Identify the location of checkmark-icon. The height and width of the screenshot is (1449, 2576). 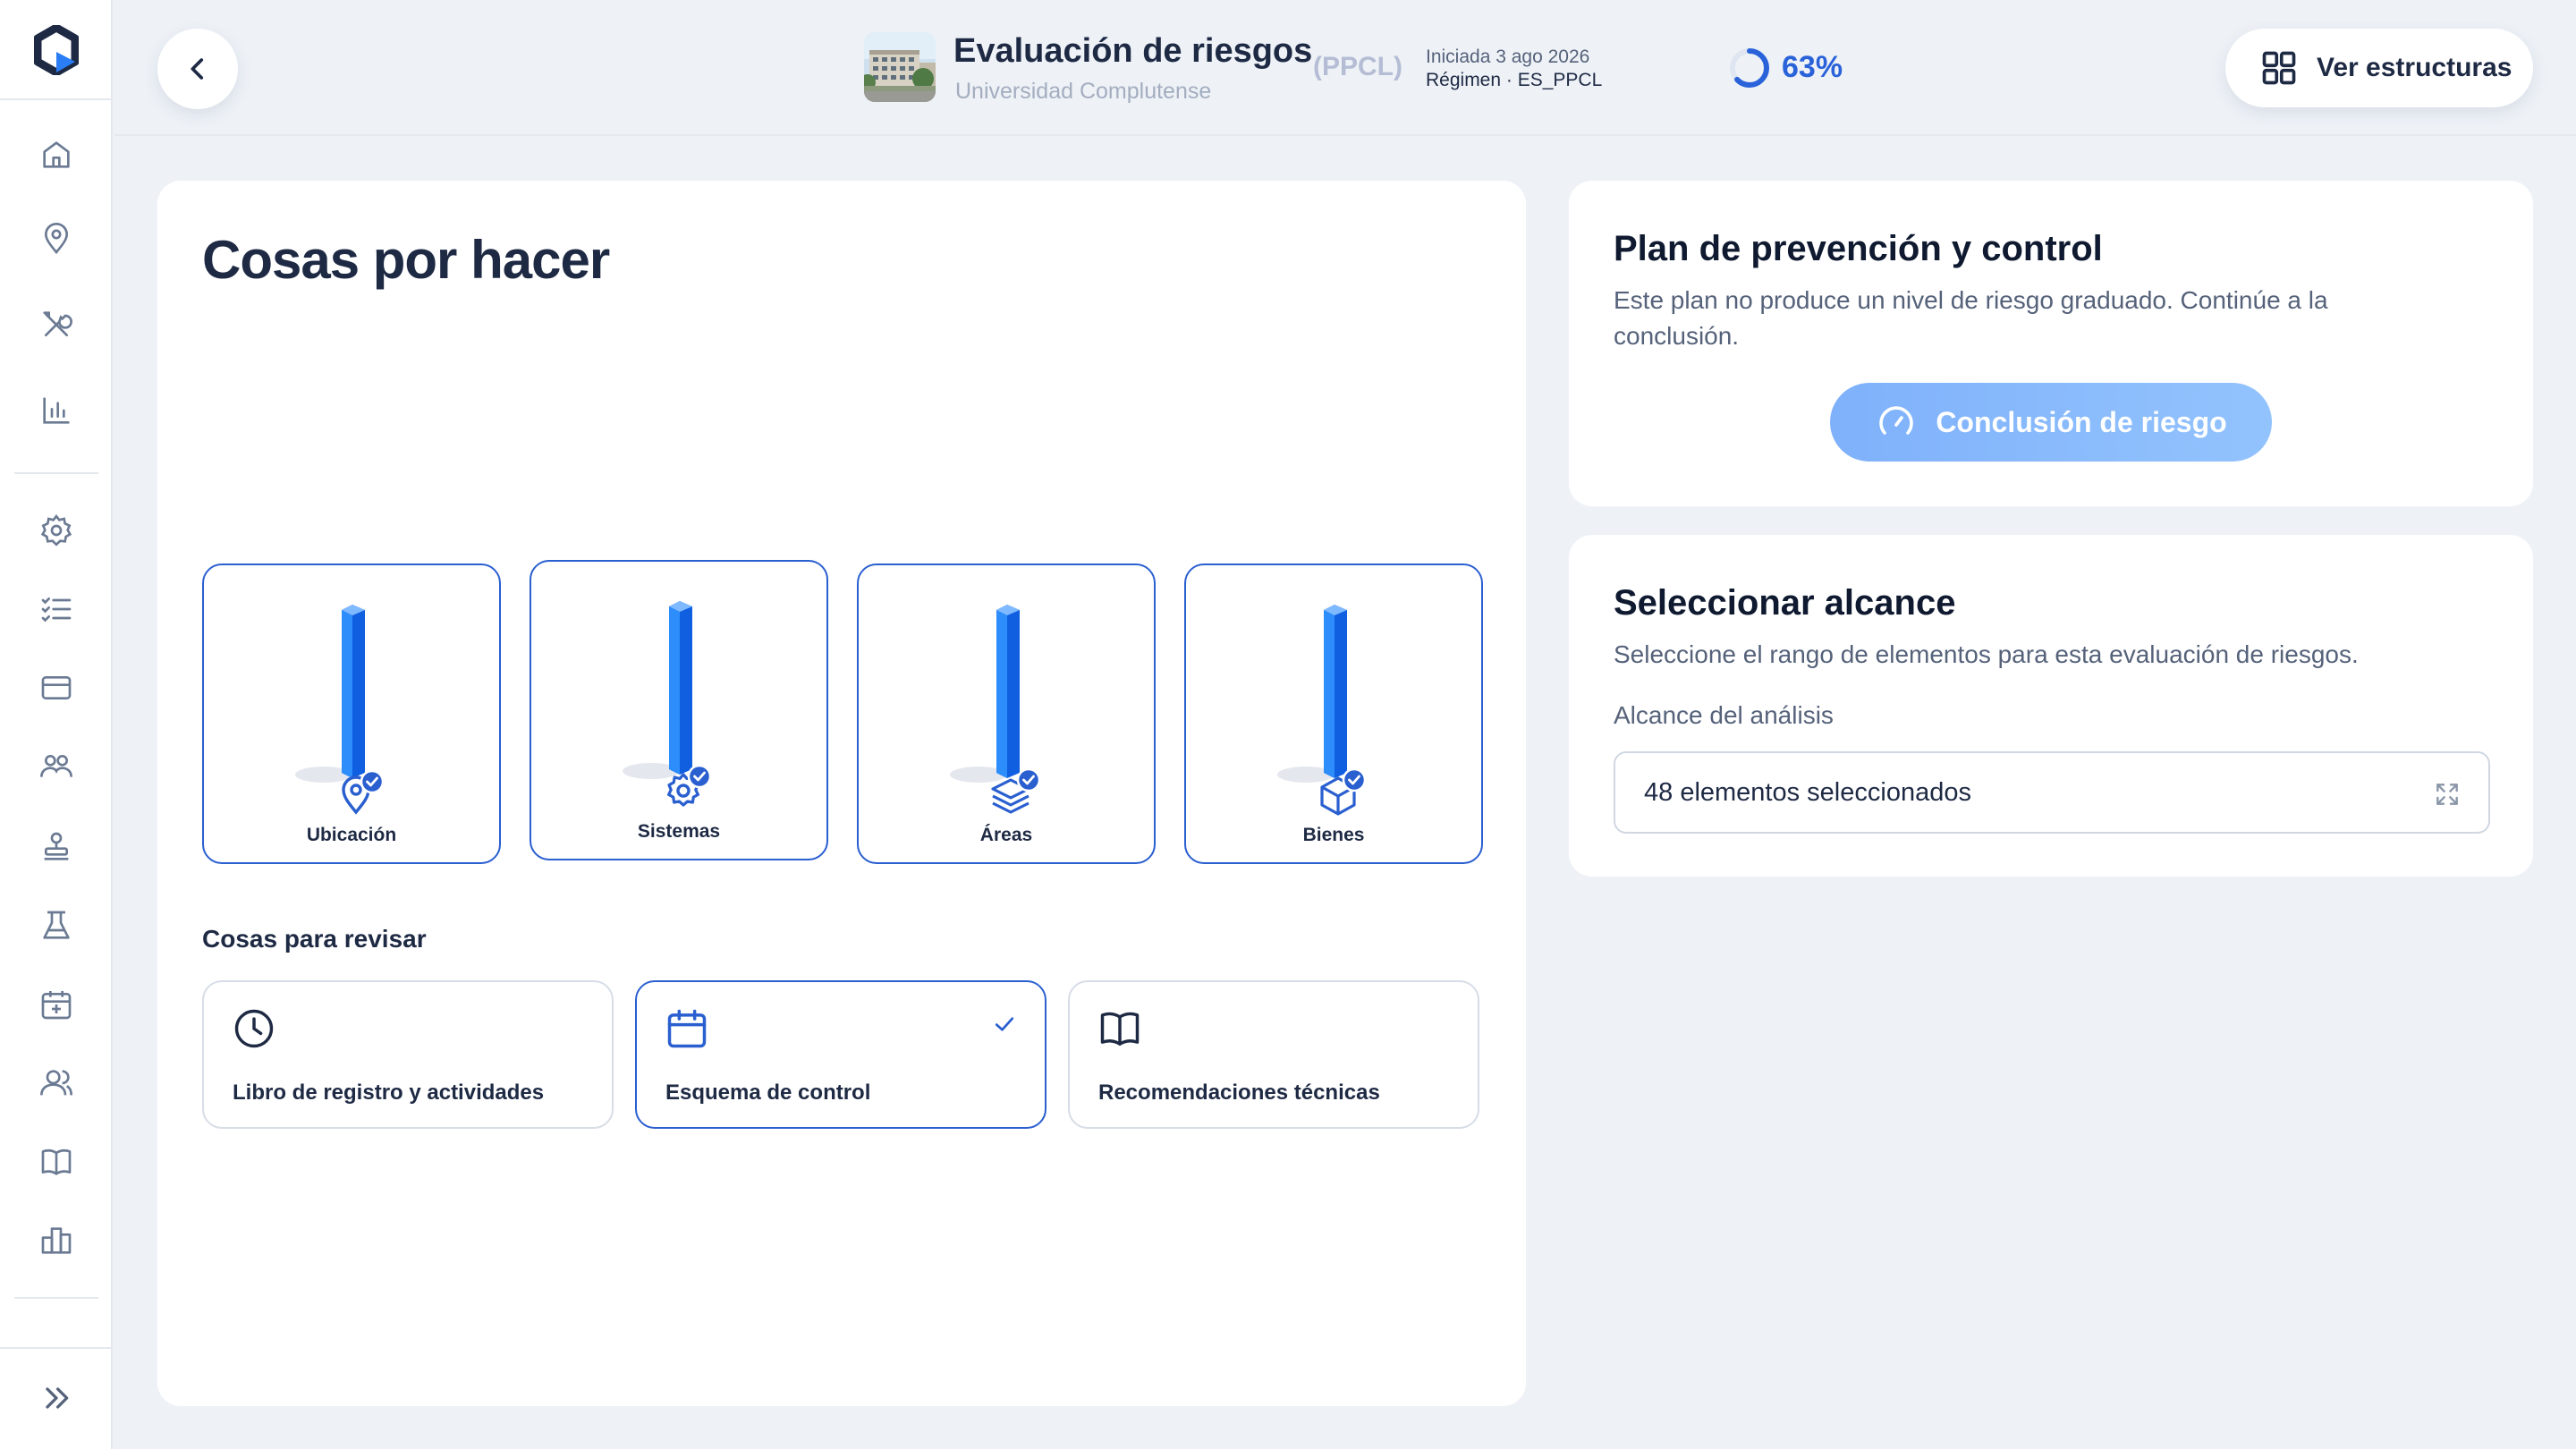
(1004, 1024).